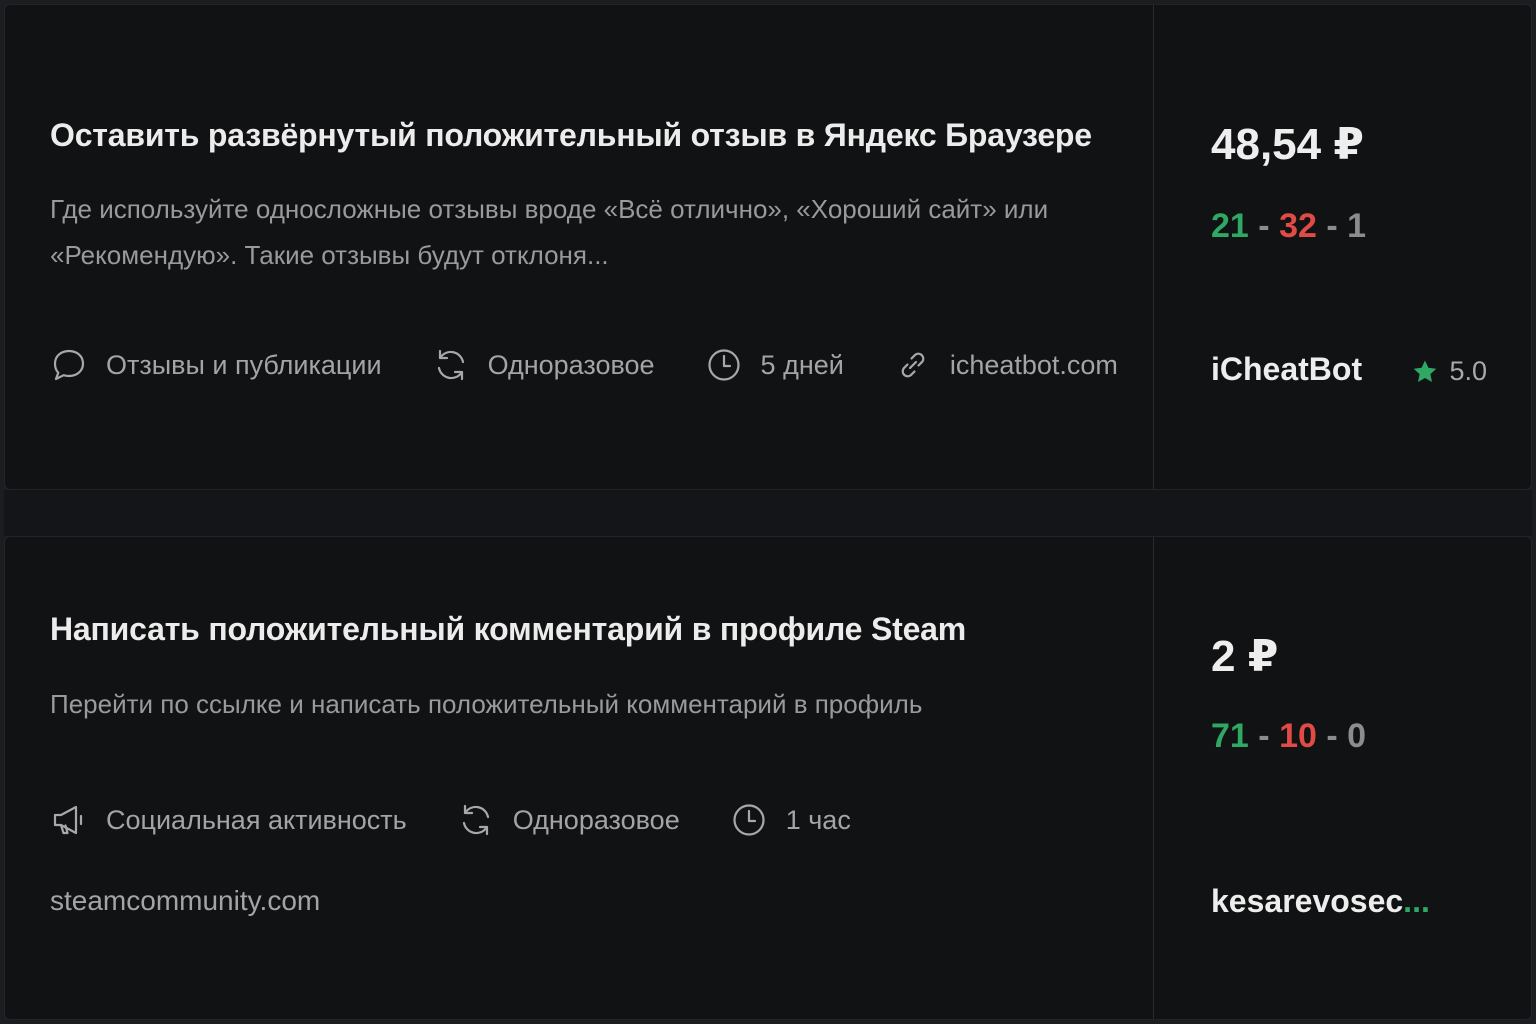 The width and height of the screenshot is (1536, 1024). What do you see at coordinates (1287, 144) in the screenshot?
I see `task-price: 48,54 ₽` at bounding box center [1287, 144].